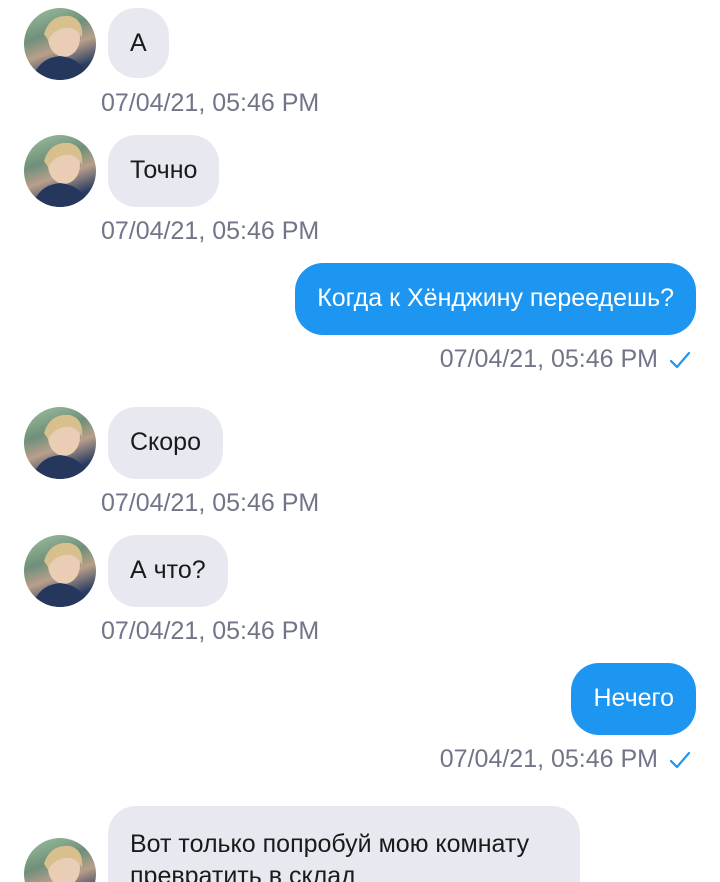 The height and width of the screenshot is (882, 720). I want to click on message-text: Скоро, so click(165, 442).